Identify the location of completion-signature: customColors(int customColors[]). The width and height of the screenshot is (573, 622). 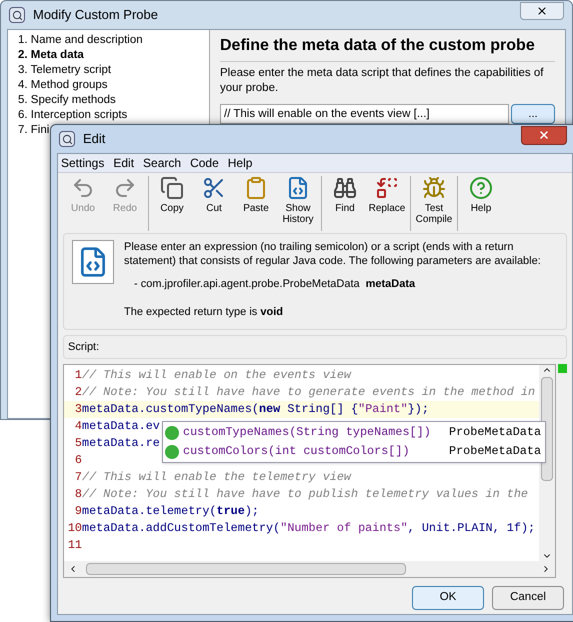
(297, 451).